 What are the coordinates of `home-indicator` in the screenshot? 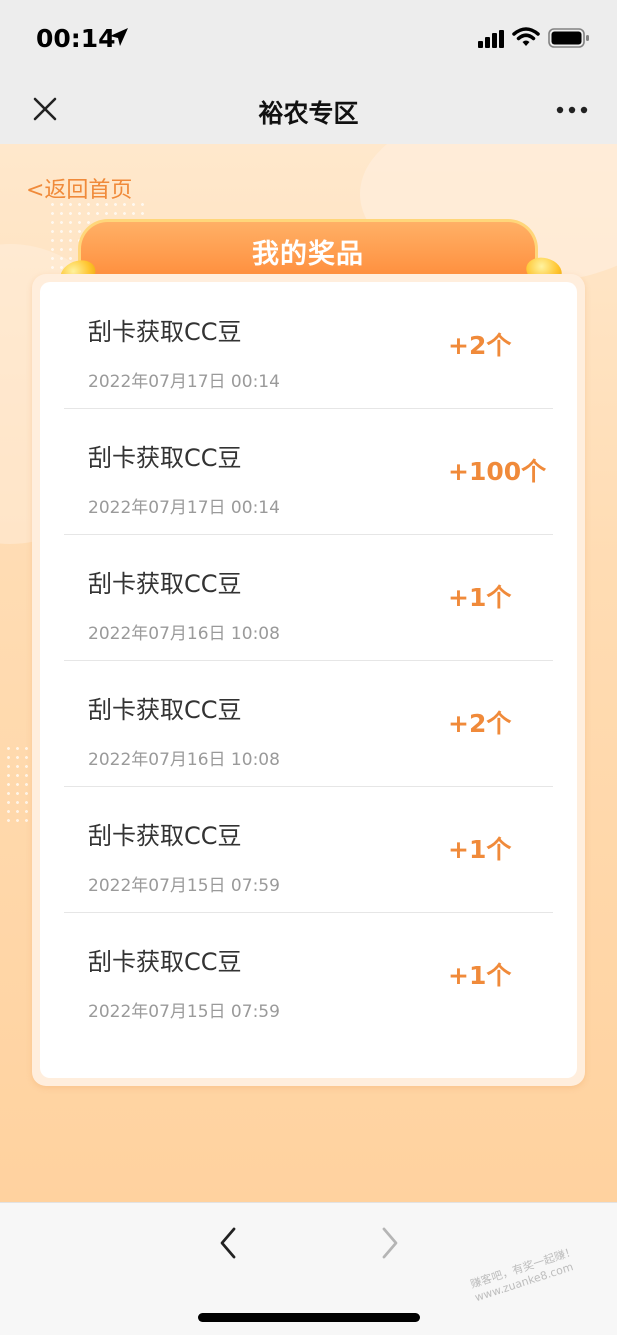 It's located at (309, 1317).